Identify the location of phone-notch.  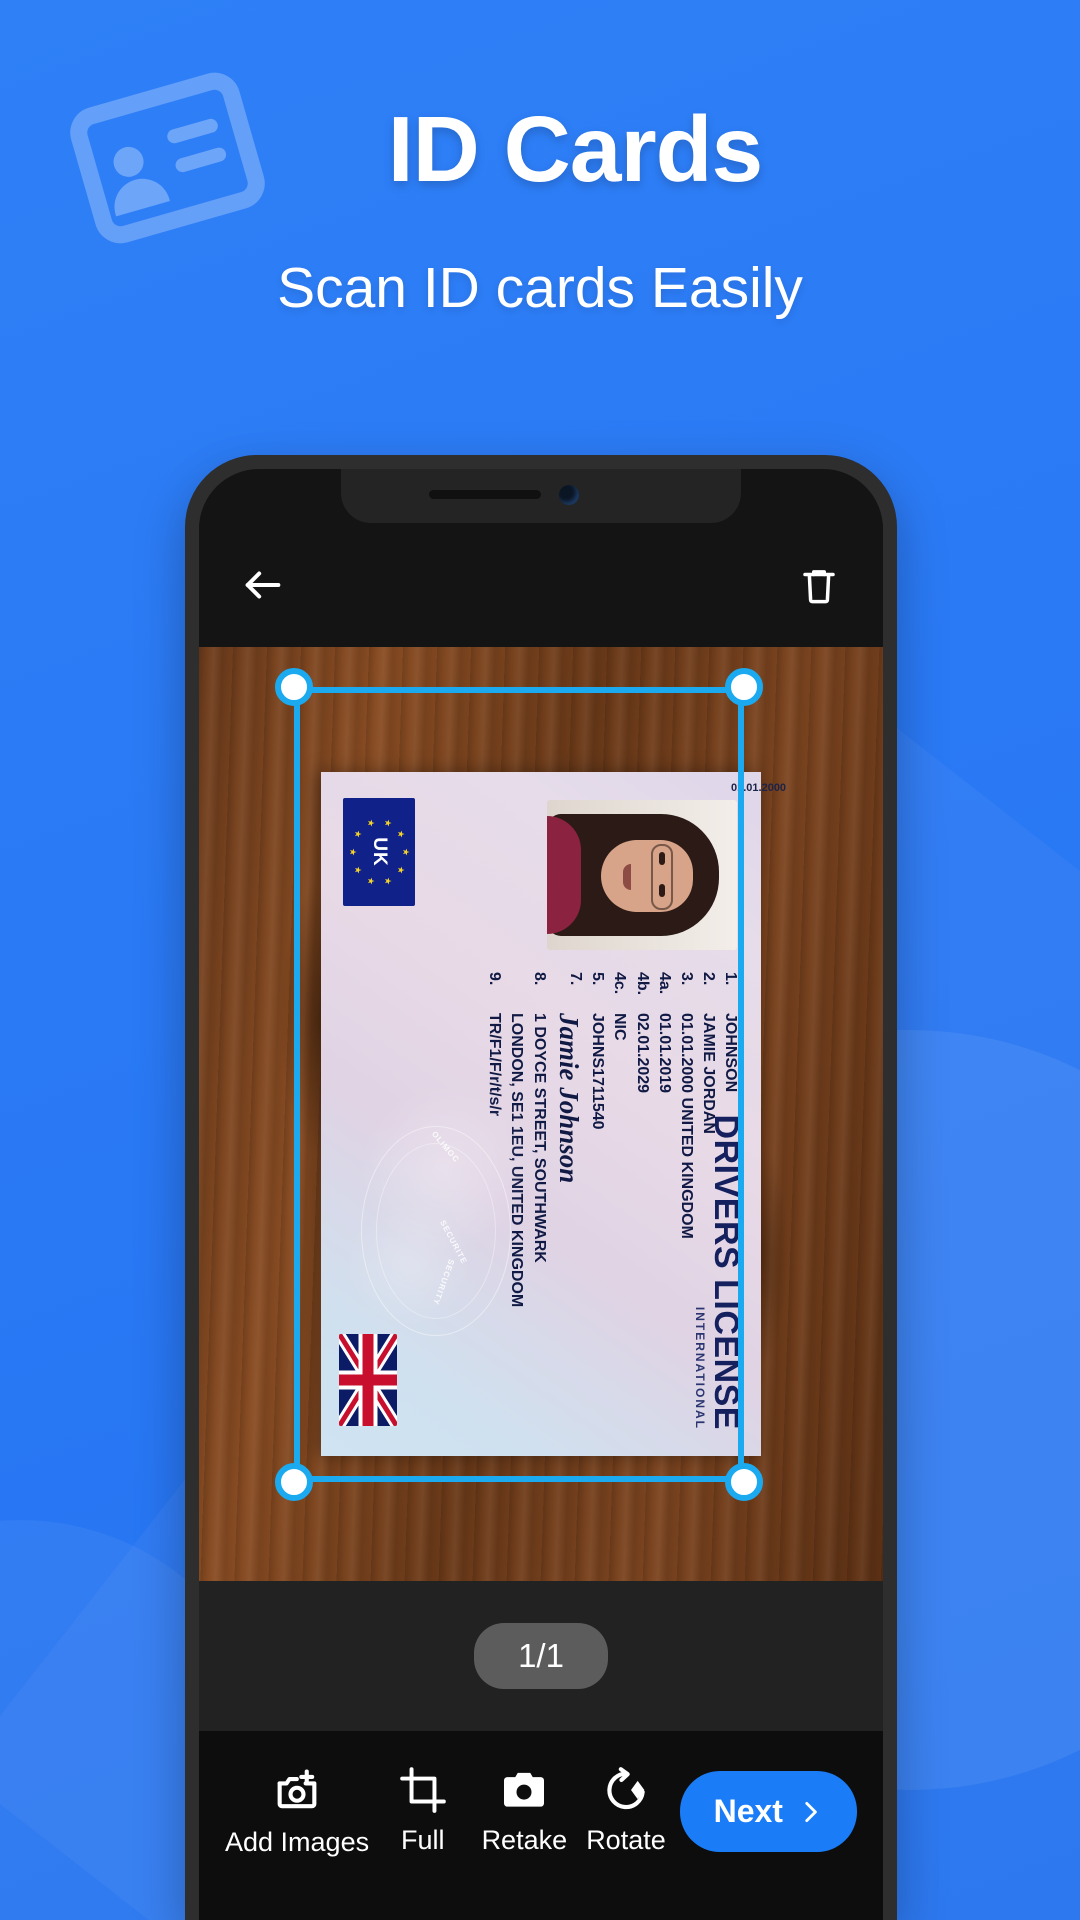
(541, 496).